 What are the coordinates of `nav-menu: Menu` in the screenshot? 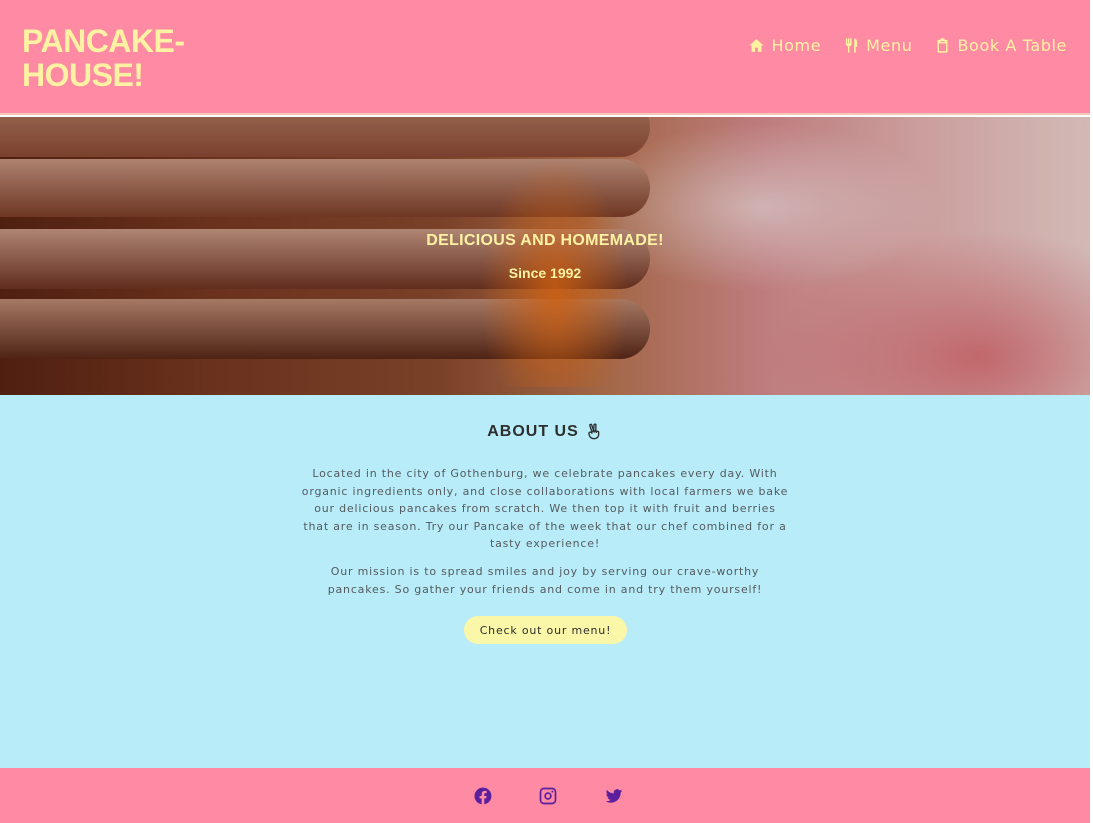 It's located at (877, 45).